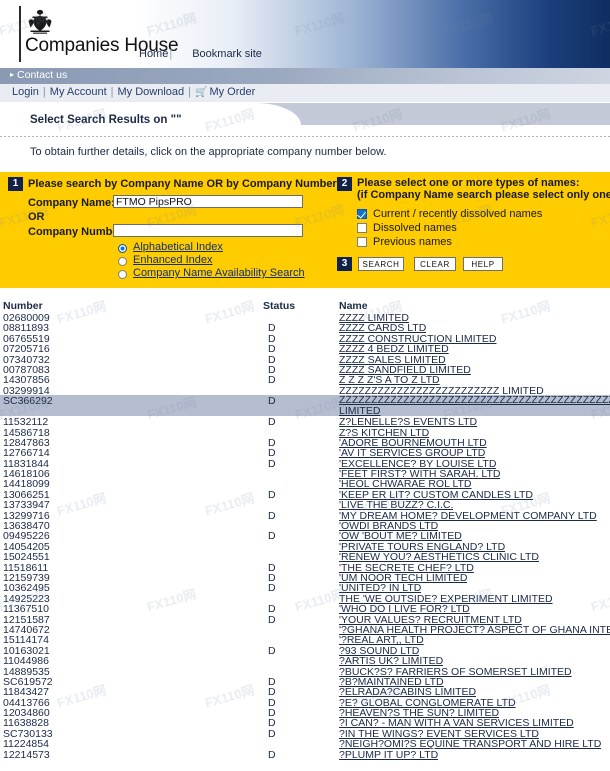 The height and width of the screenshot is (771, 610). What do you see at coordinates (305, 505) in the screenshot?
I see `table-row: 13733947 'LIVE THE BUZZ? C.I.C.` at bounding box center [305, 505].